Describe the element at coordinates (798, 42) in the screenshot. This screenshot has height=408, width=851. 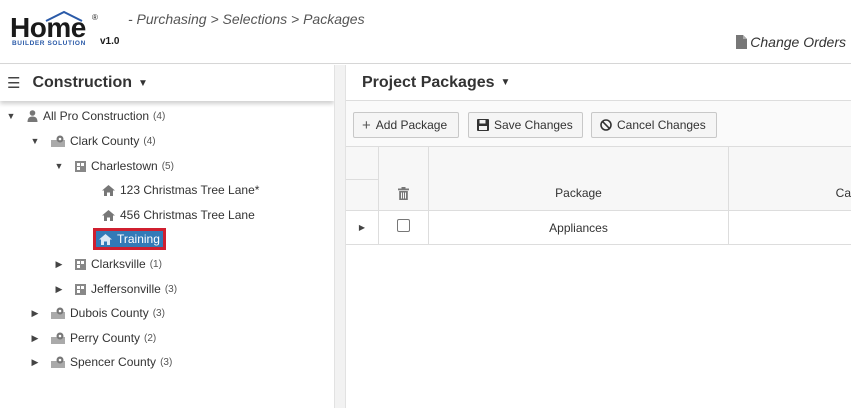
I see `change-orders-label: Change Orders` at that location.